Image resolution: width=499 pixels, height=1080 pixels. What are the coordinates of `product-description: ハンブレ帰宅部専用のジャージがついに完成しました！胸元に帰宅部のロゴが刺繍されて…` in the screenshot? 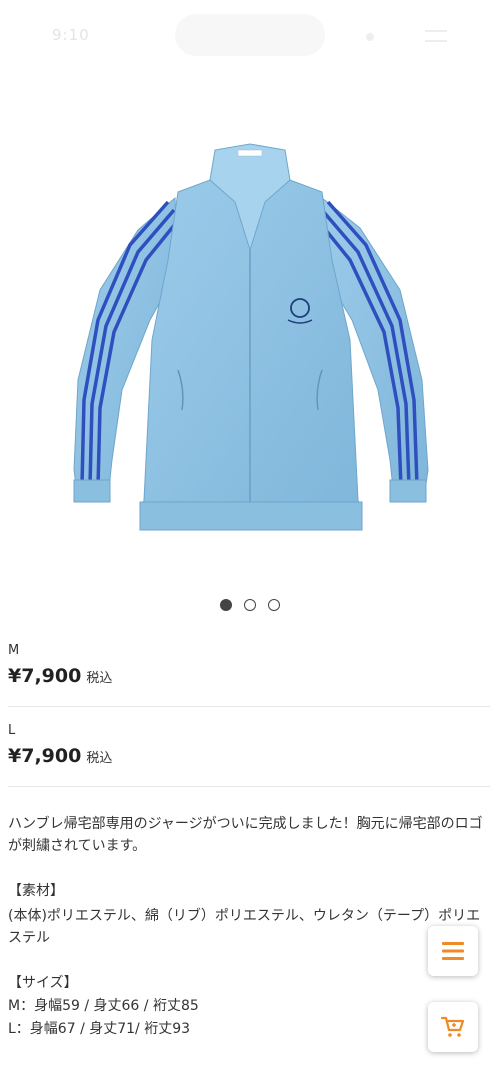 It's located at (245, 835).